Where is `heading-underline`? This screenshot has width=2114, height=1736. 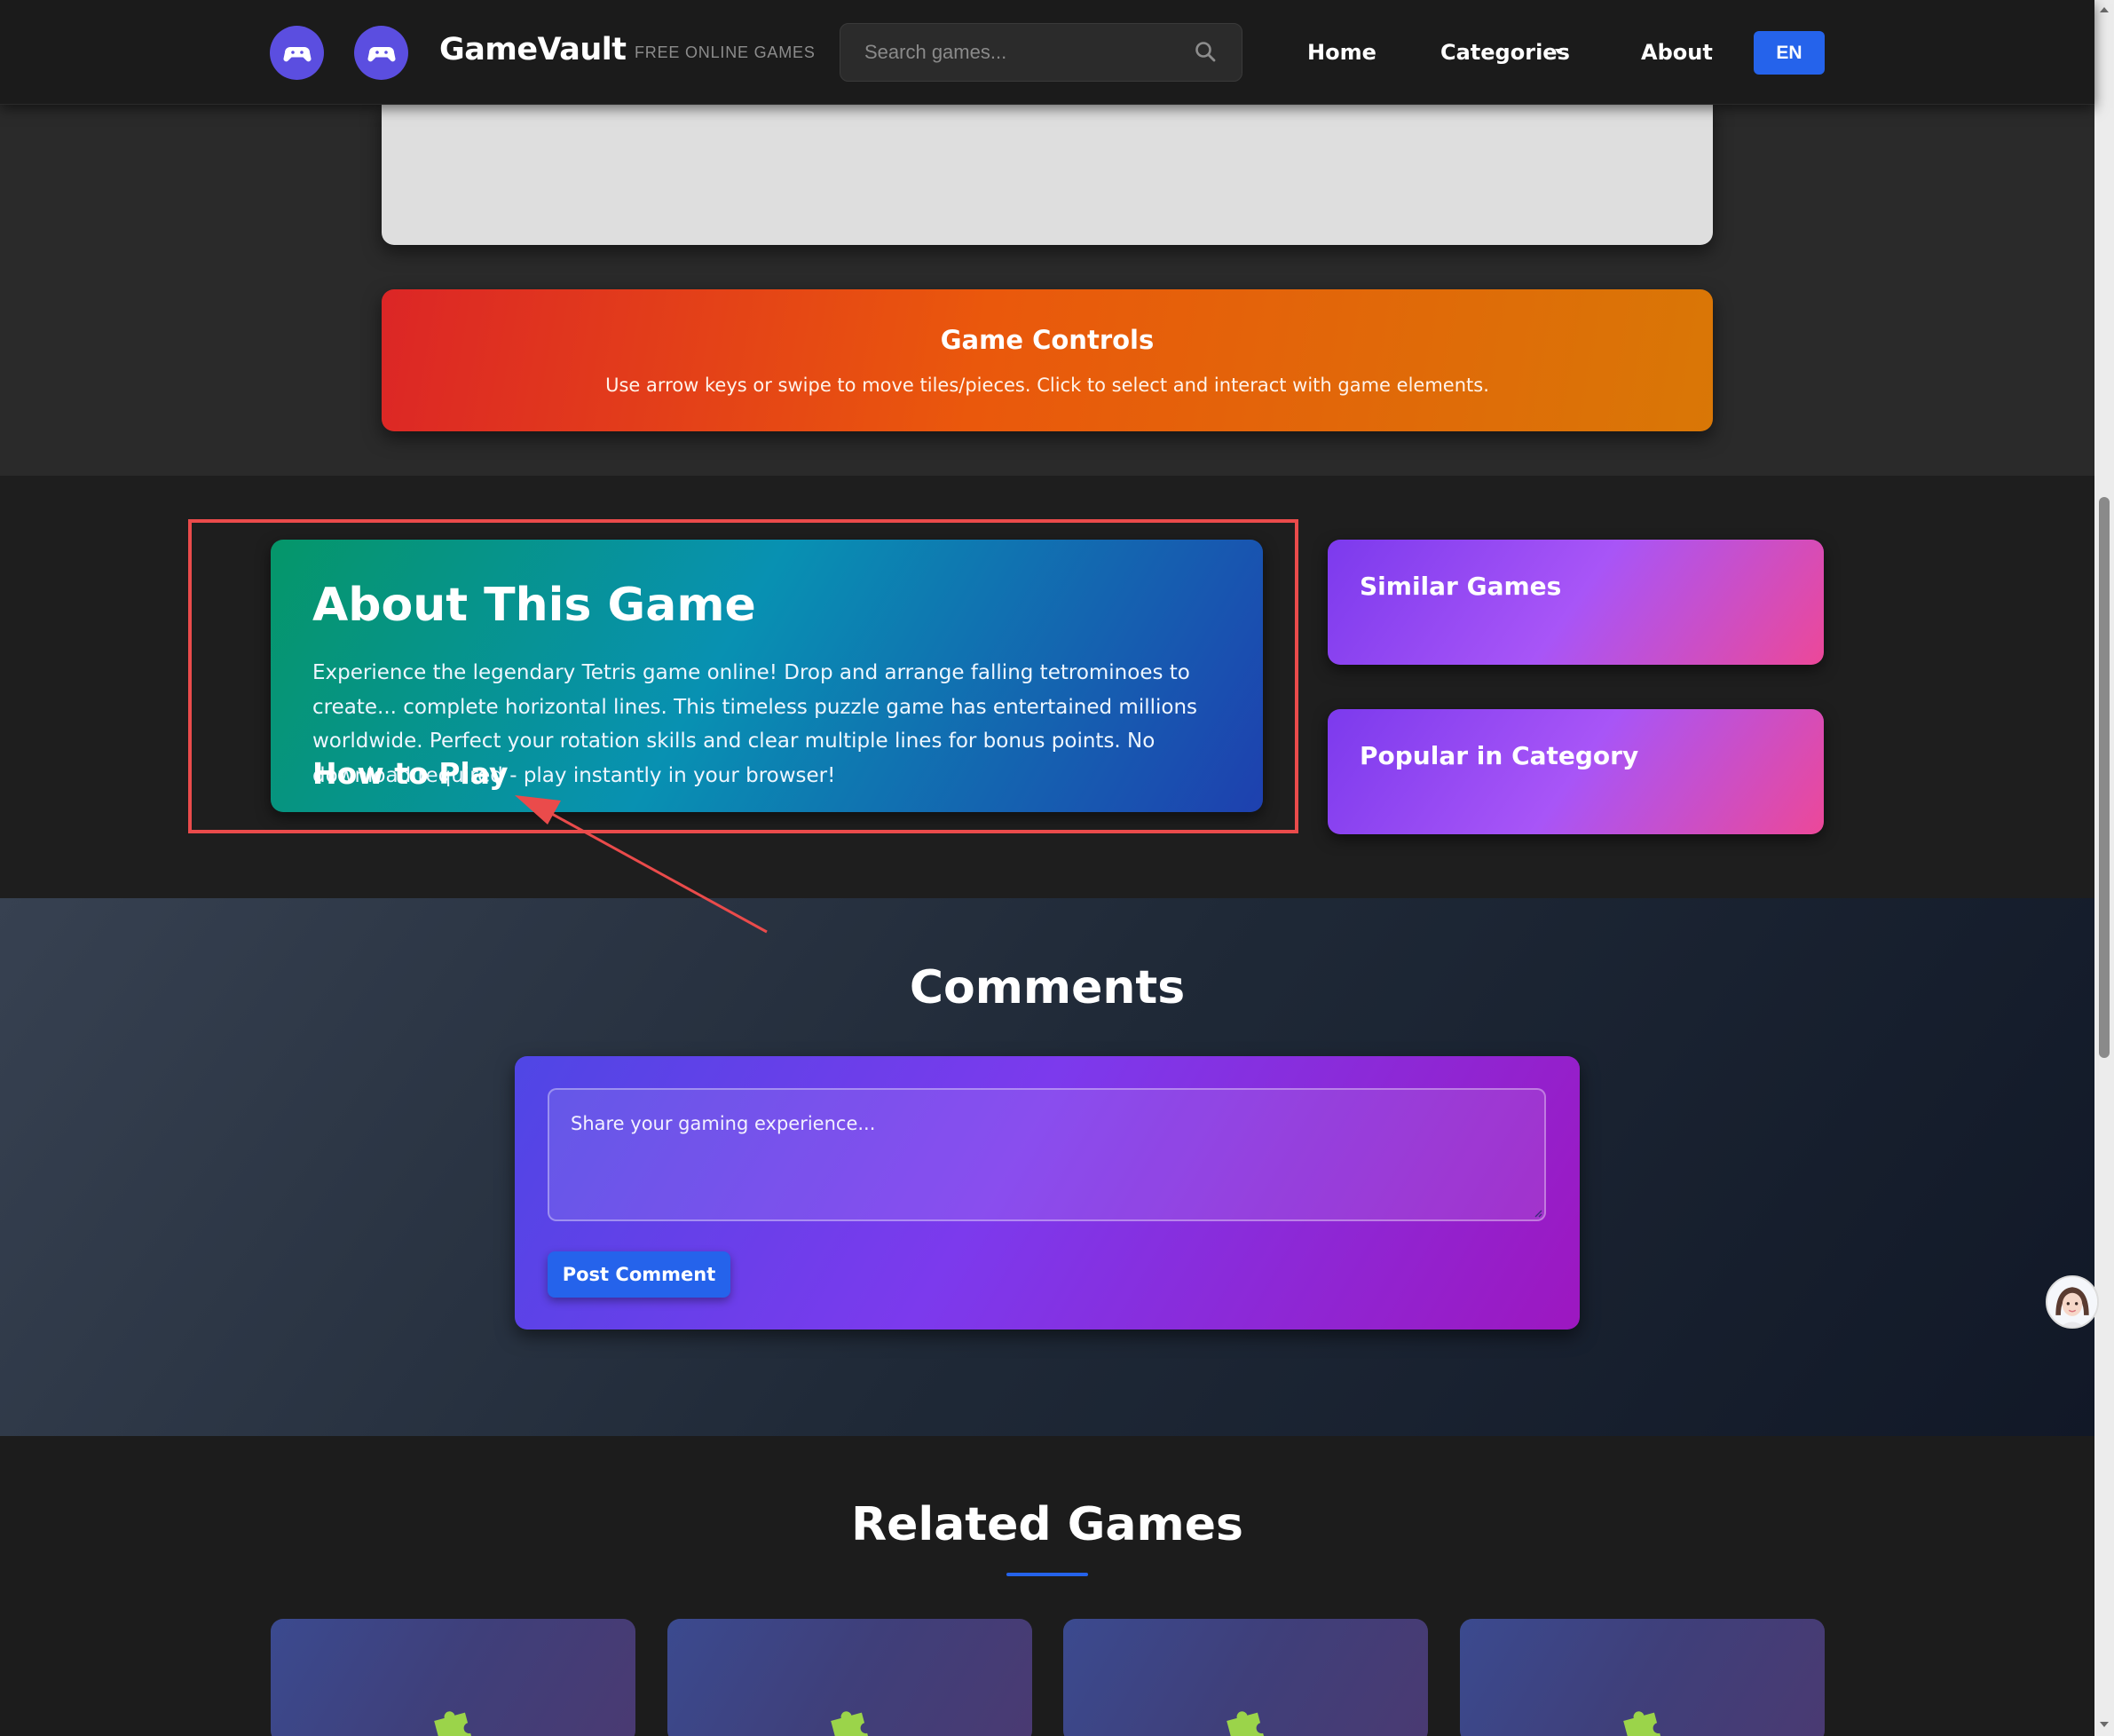
heading-underline is located at coordinates (1047, 1574).